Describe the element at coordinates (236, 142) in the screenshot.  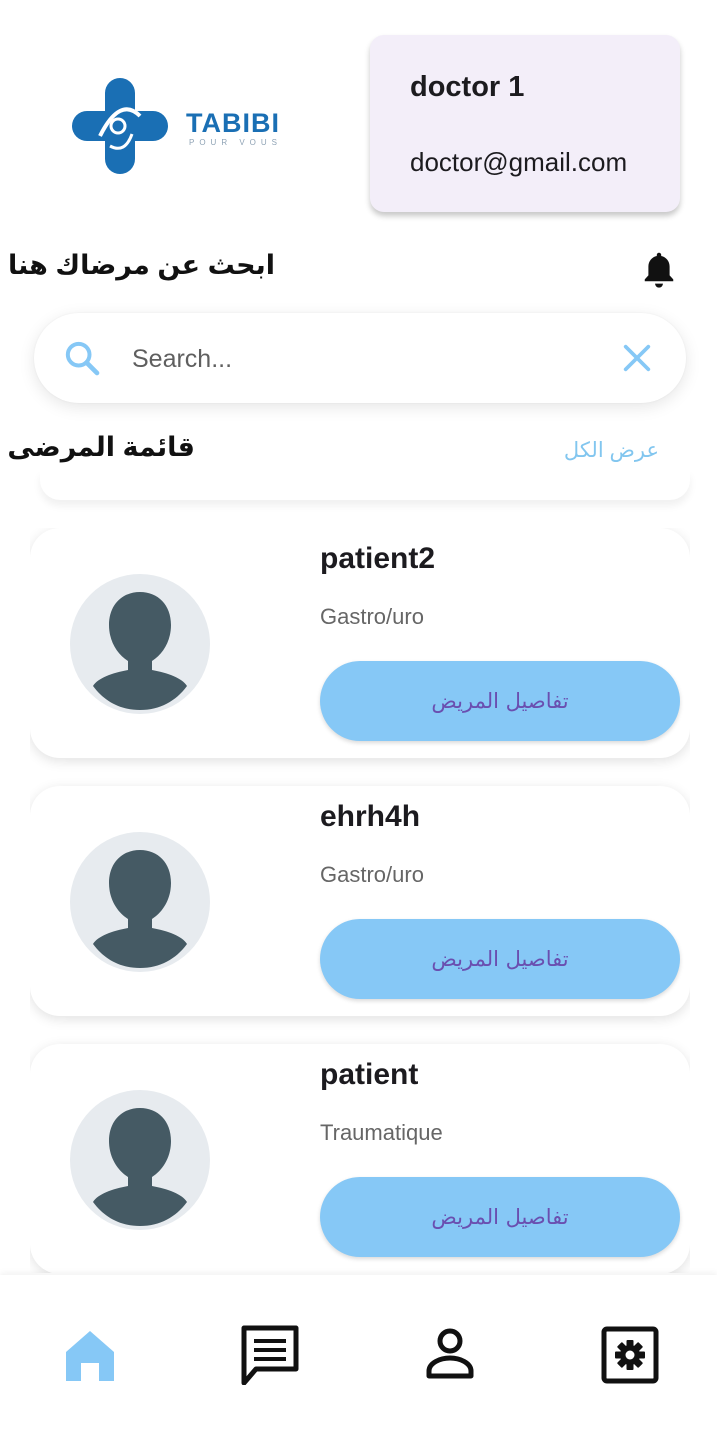
I see `logo-tagline: POUR VOUS` at that location.